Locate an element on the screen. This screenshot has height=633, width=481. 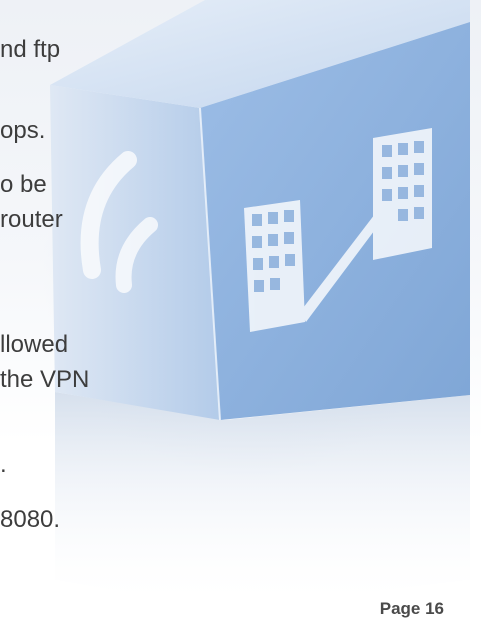
body-text-line-7: . is located at coordinates (3, 464).